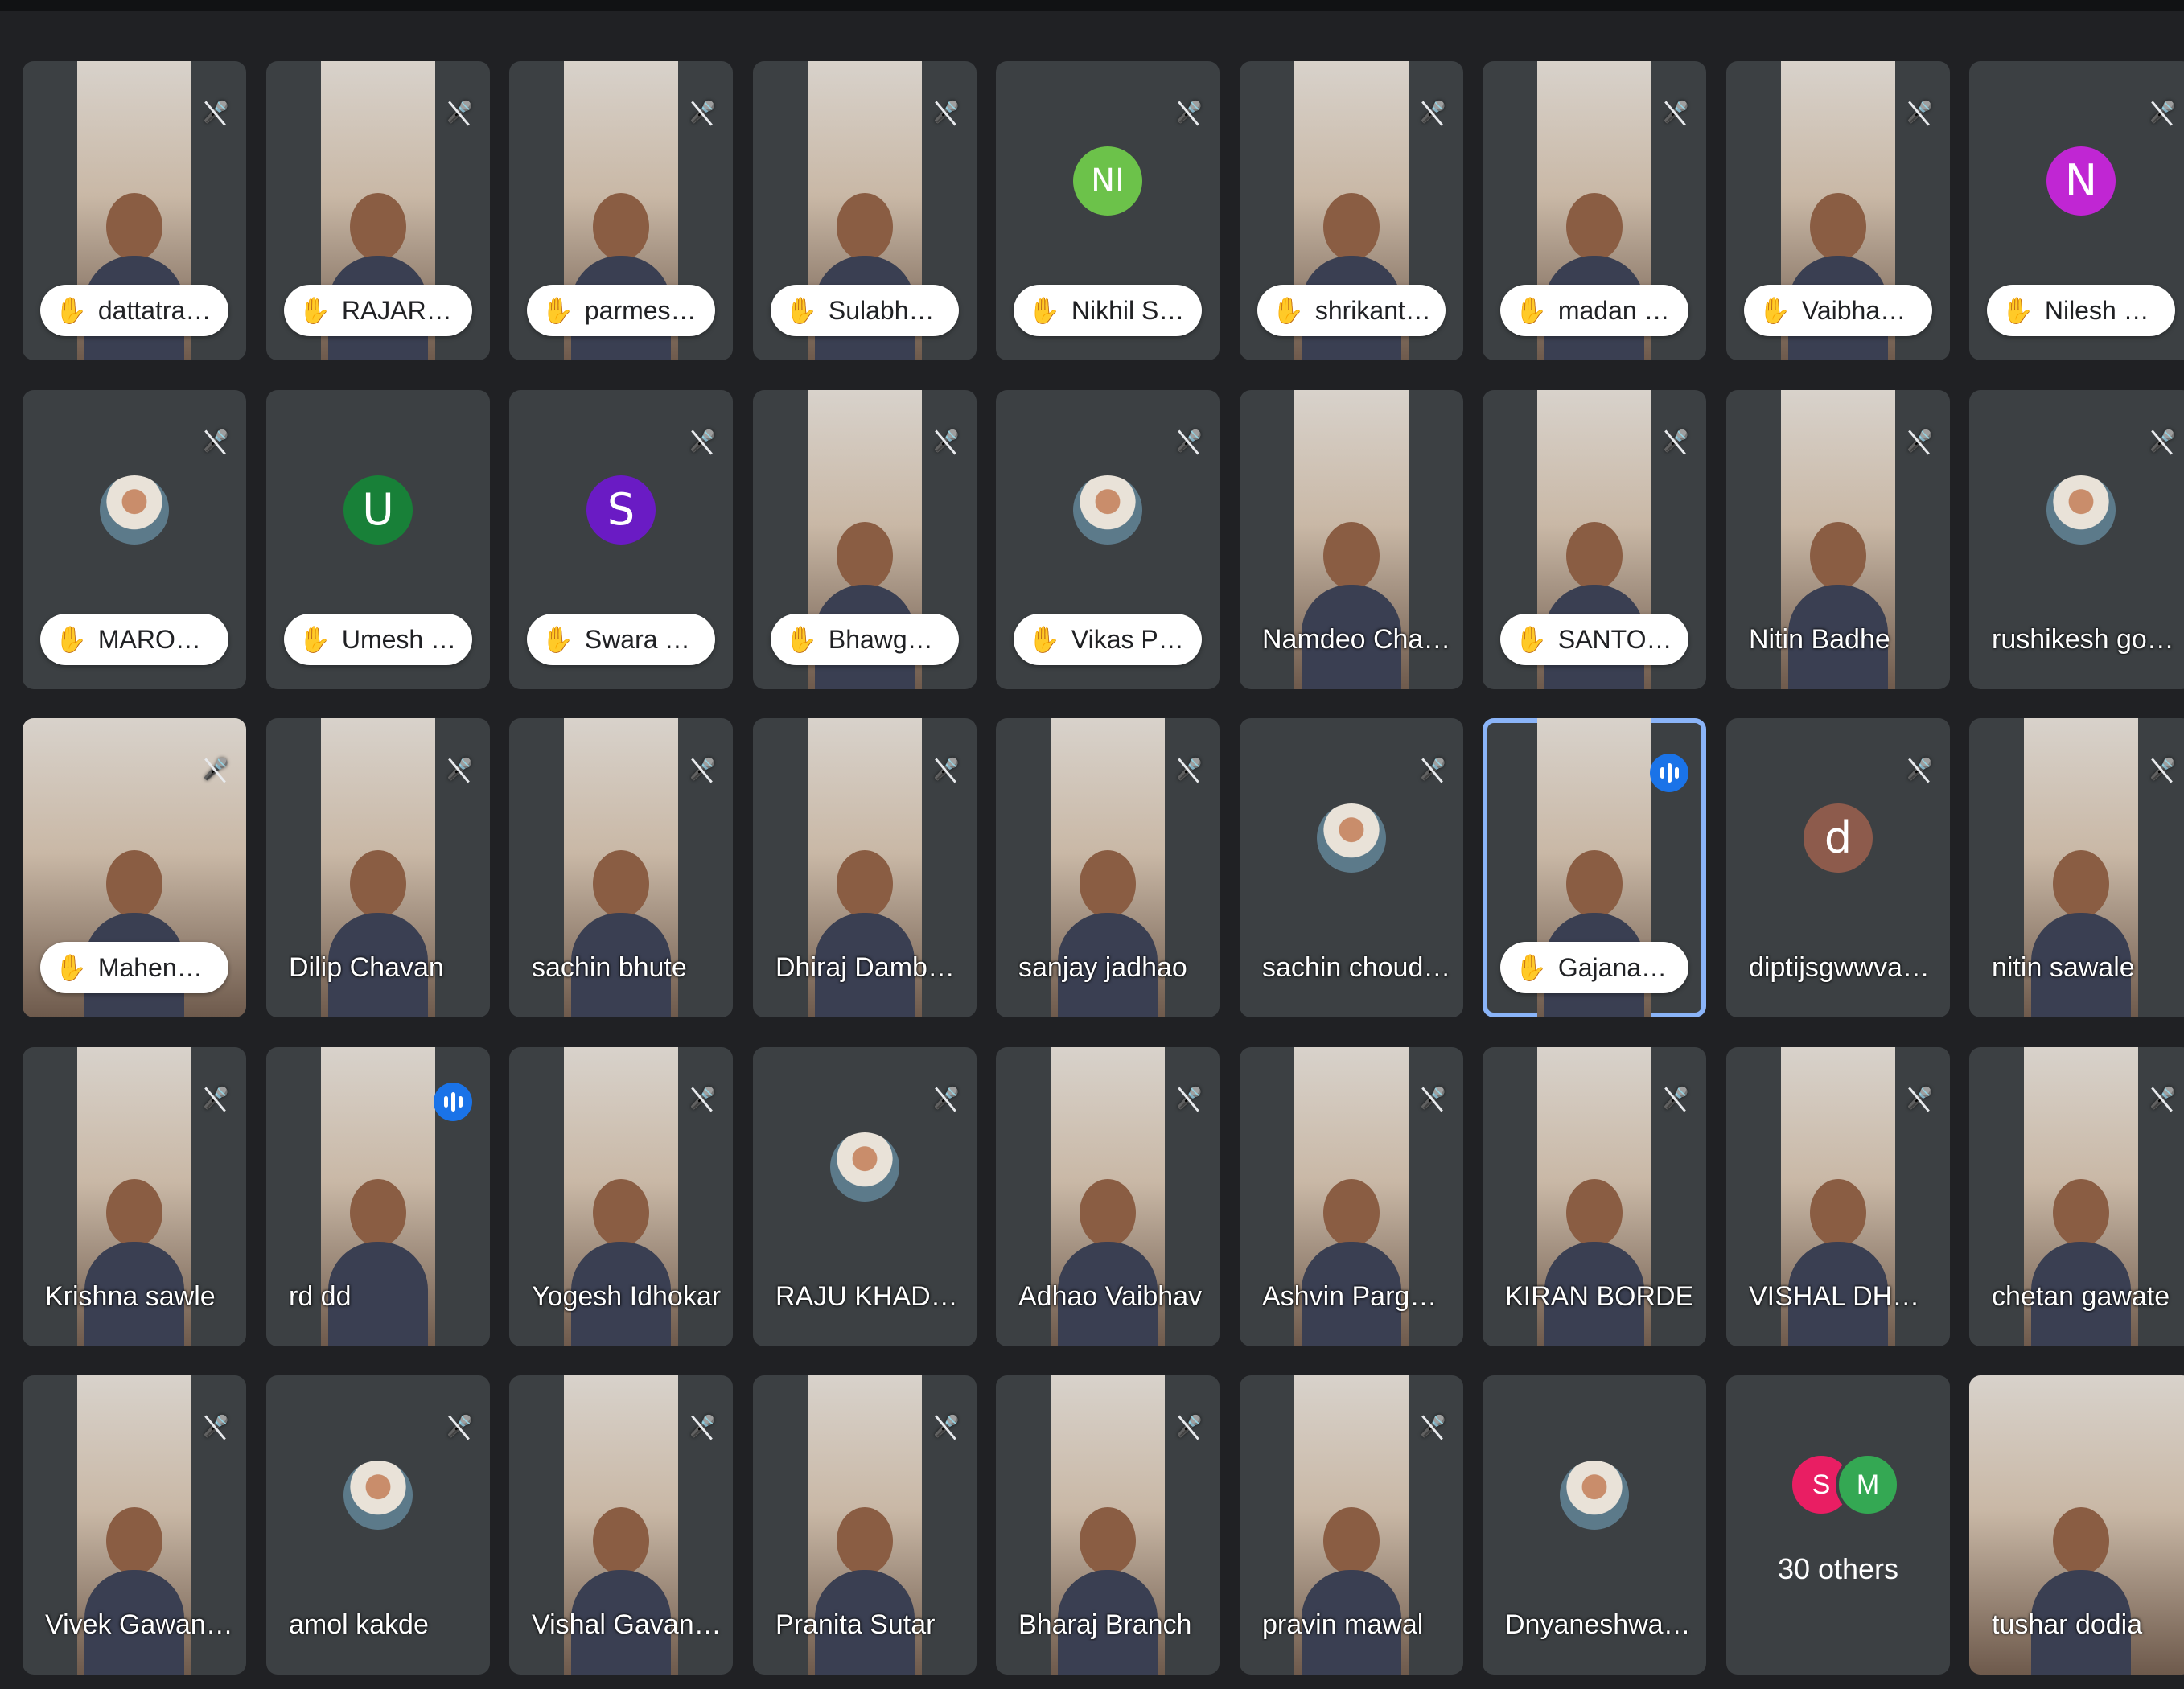 The width and height of the screenshot is (2184, 1689). I want to click on participant-tile: 🎤 rushikesh gosavi, so click(2076, 539).